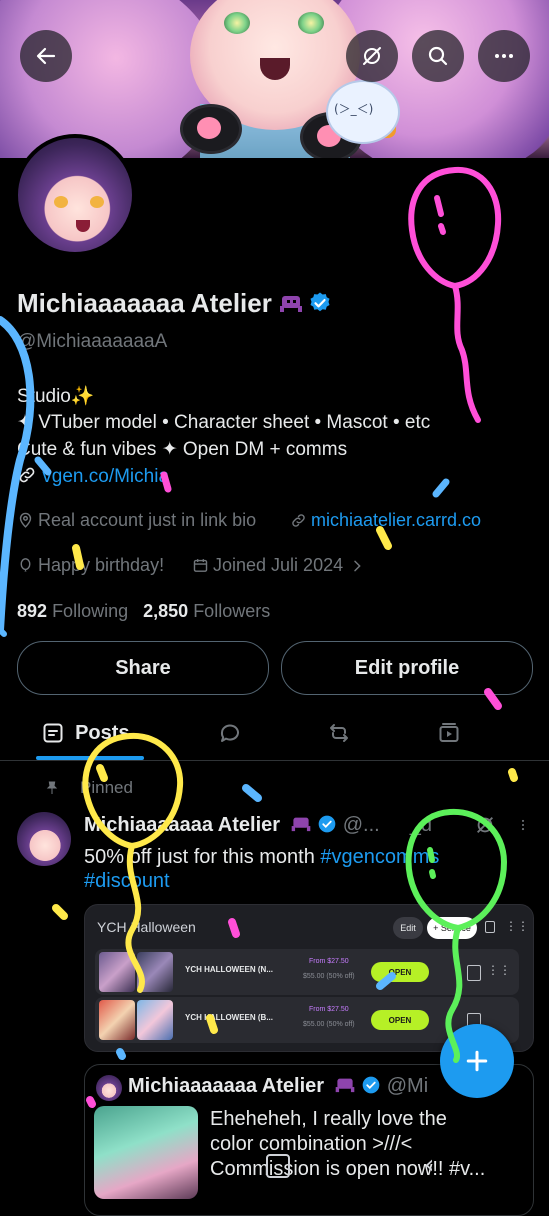  I want to click on joined-text: Joined Juli 2024, so click(278, 565).